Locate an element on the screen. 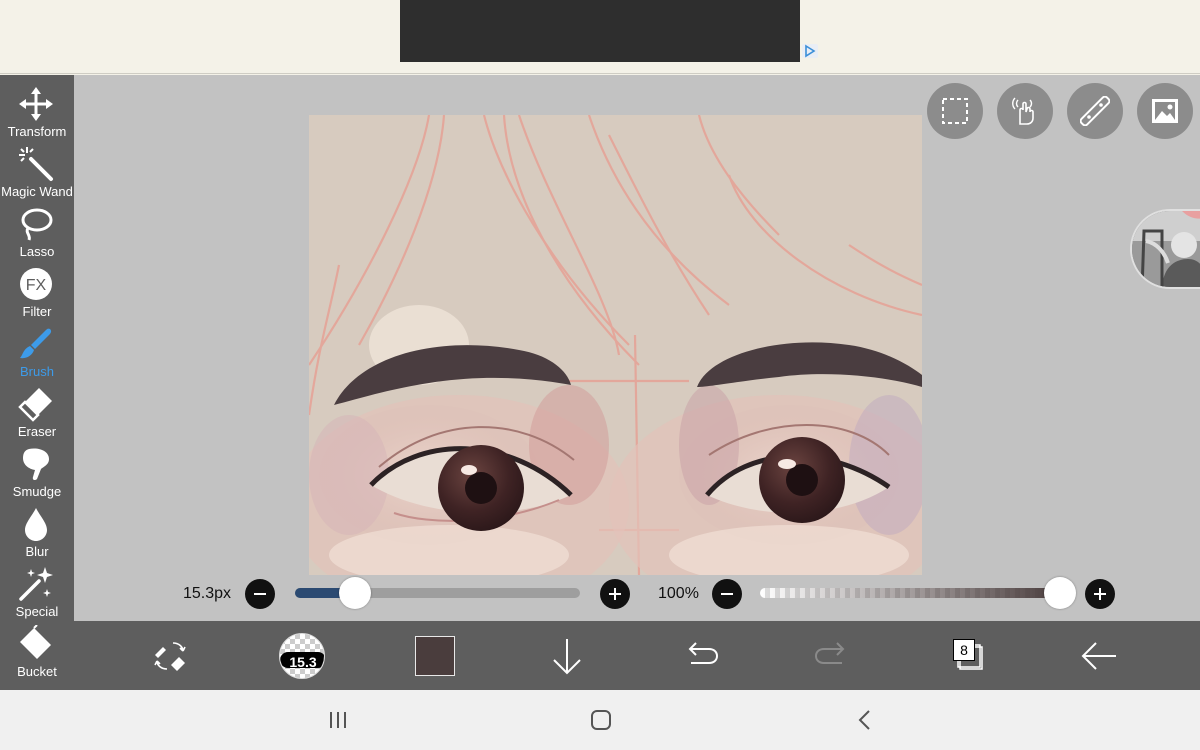  tool-blur: Blur is located at coordinates (37, 532).